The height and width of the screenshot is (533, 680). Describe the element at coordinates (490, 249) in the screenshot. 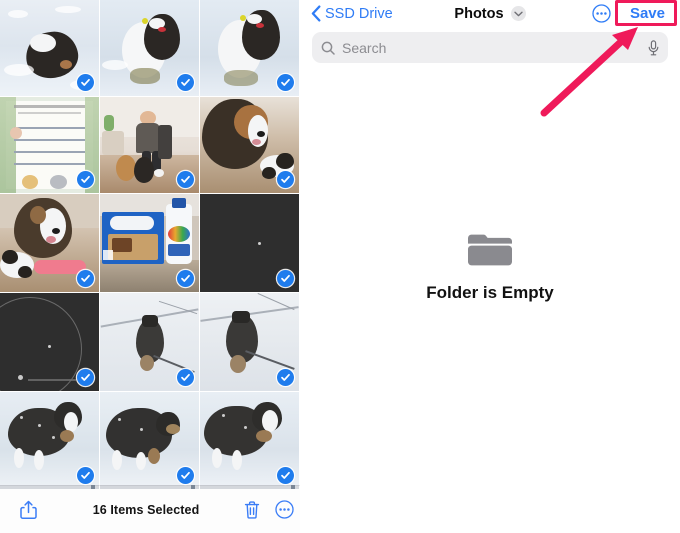

I see `folder-icon` at that location.